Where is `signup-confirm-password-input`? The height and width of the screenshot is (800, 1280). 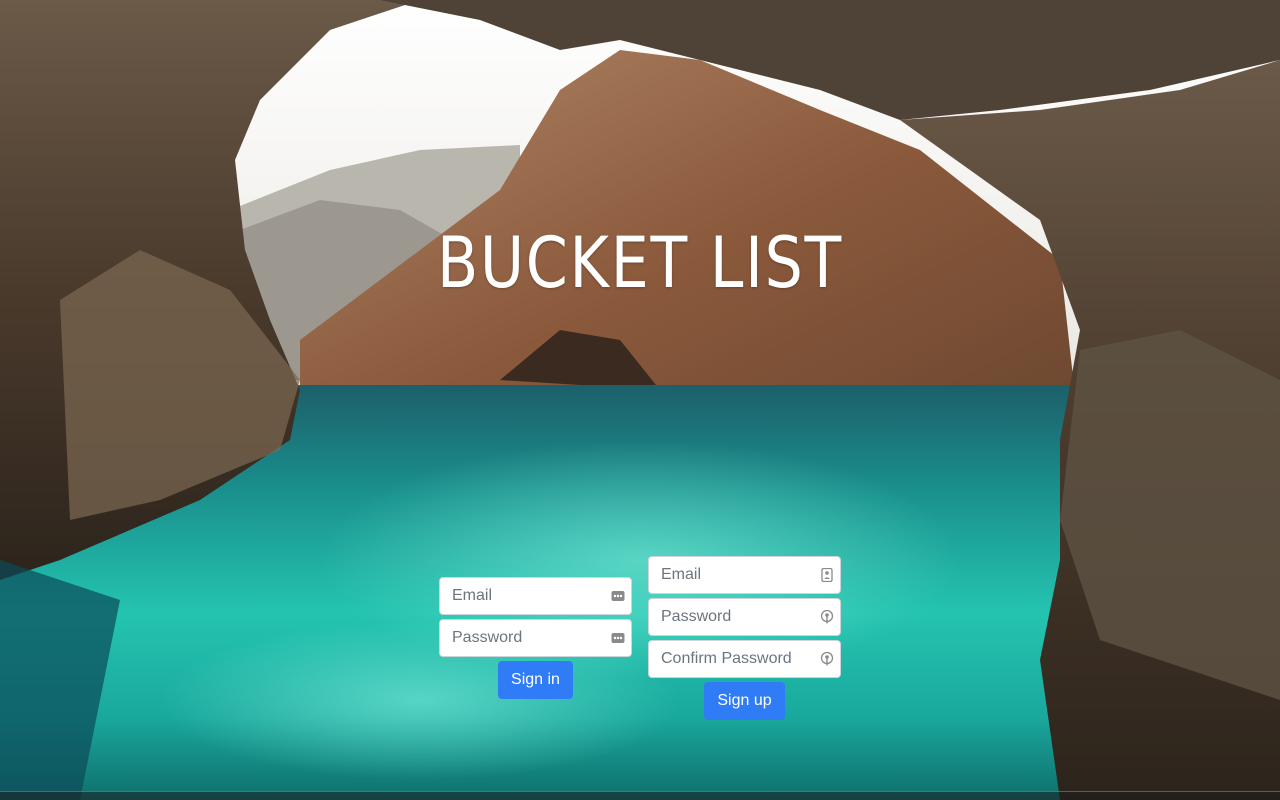
signup-confirm-password-input is located at coordinates (744, 659).